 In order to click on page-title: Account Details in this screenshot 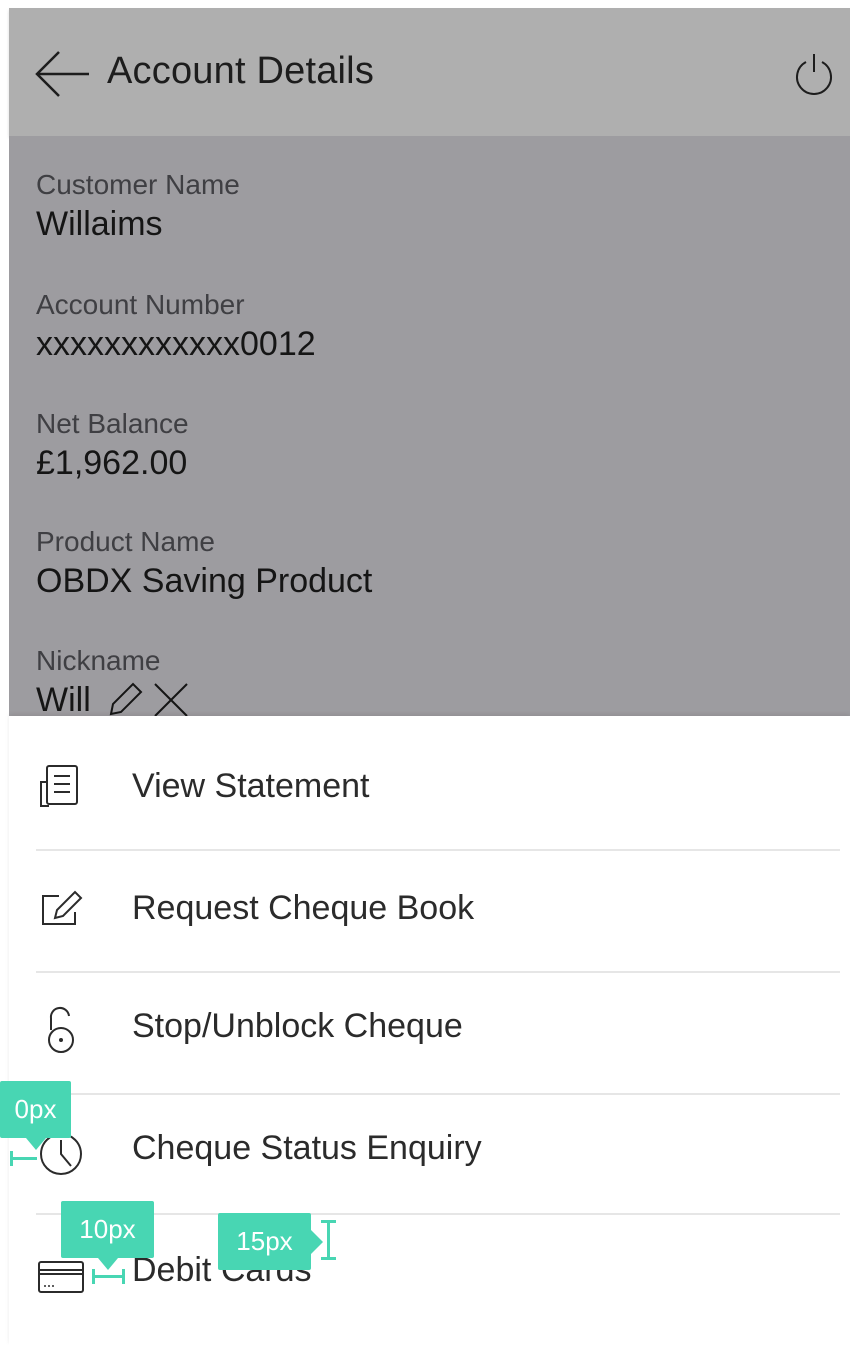, I will do `click(241, 71)`.